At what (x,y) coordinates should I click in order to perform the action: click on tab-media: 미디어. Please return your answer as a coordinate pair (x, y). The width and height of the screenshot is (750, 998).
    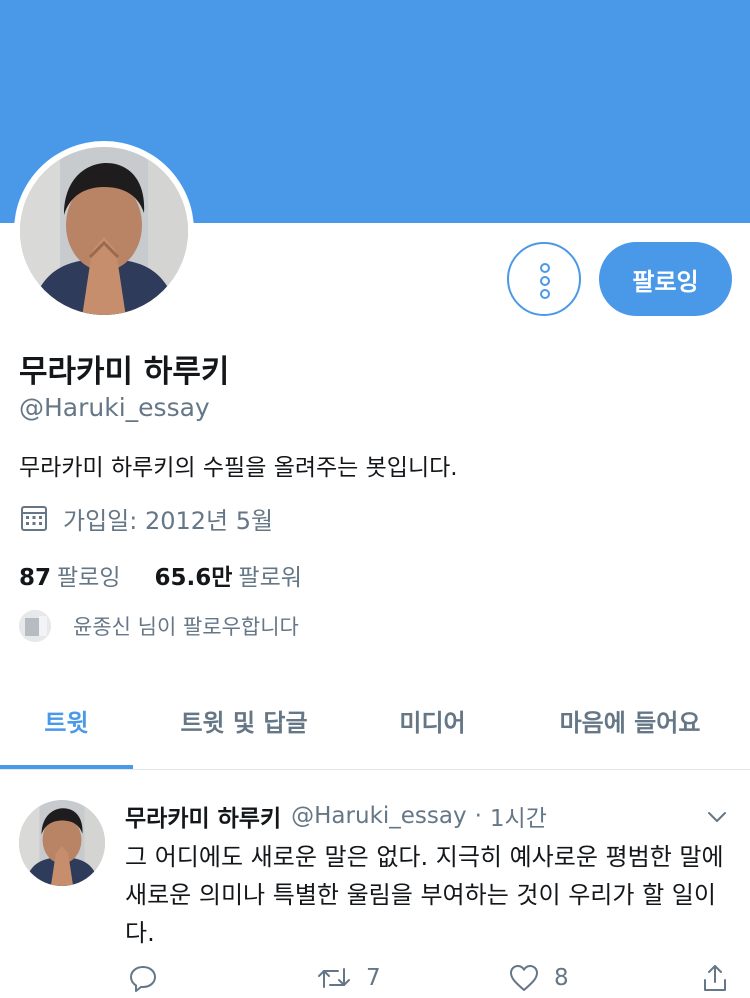
    Looking at the image, I should click on (432, 720).